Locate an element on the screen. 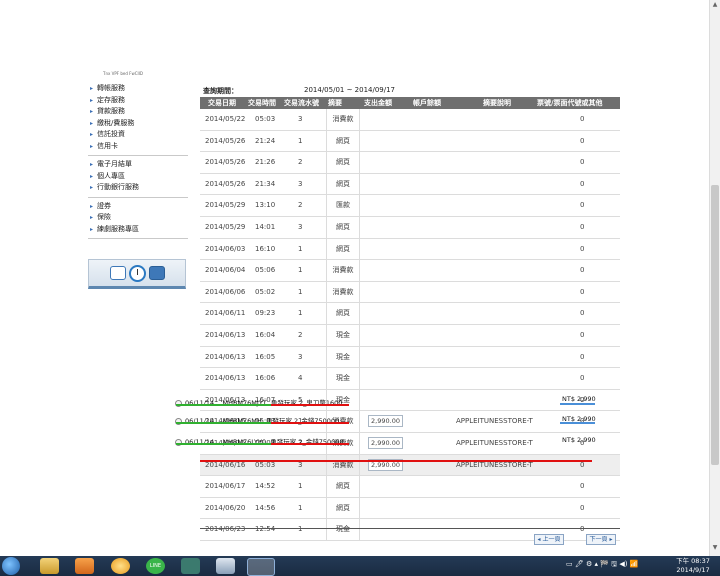  table-row: 2014/06/13 16:06 4 現金 0 is located at coordinates (410, 379).